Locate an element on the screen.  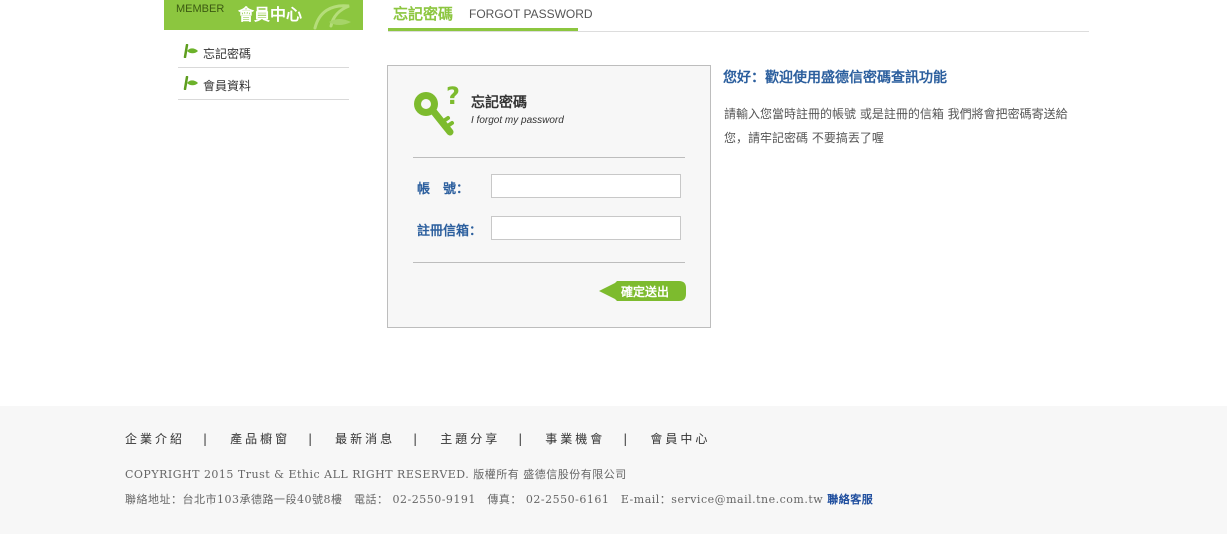
sidebar-item-forgot-password: 忘記密碼 is located at coordinates (263, 52).